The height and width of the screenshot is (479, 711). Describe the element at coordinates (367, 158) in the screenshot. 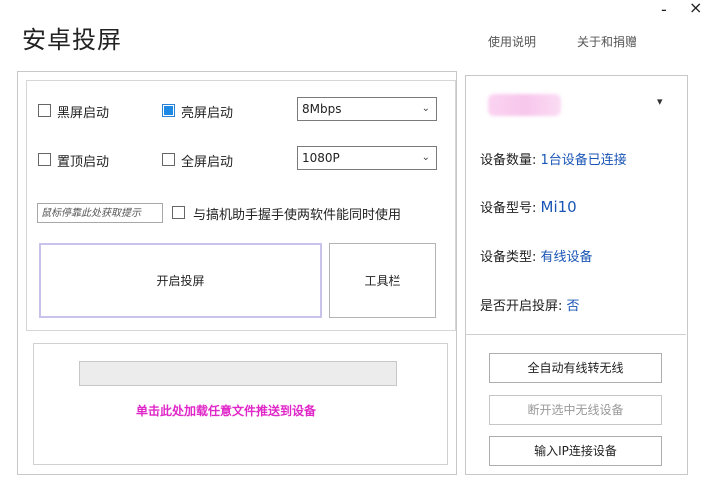

I see `resolution-select: 1080P ⌄` at that location.